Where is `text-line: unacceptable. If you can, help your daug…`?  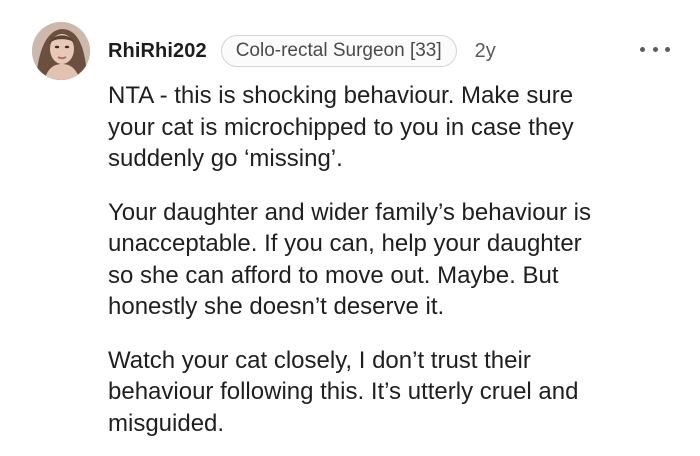 text-line: unacceptable. If you can, help your daug… is located at coordinates (345, 243).